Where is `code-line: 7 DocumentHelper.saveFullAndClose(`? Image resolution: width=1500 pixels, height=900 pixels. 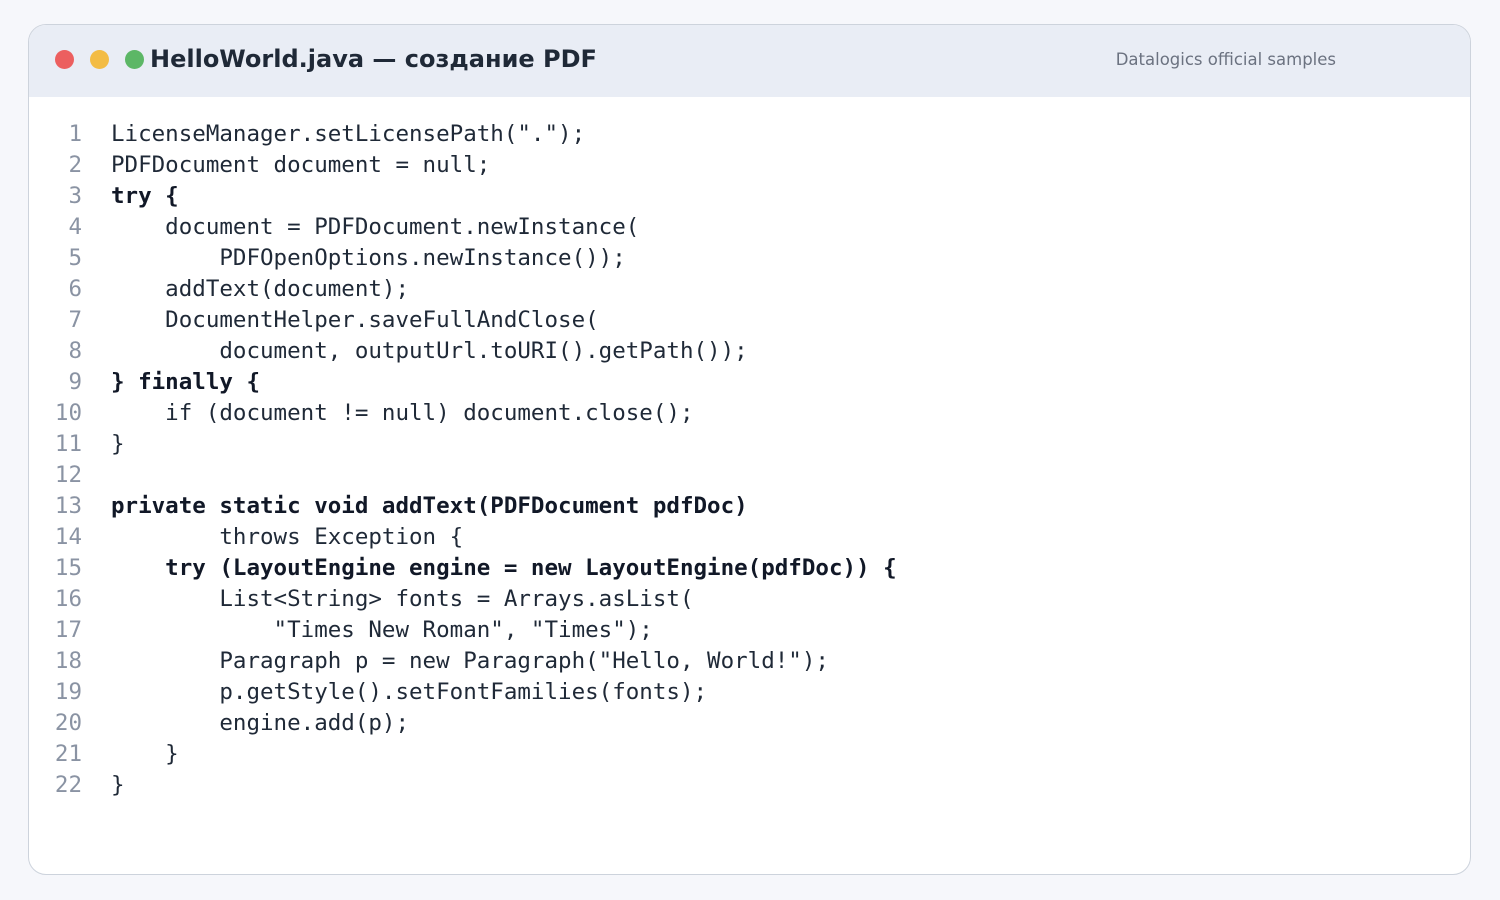 code-line: 7 DocumentHelper.saveFullAndClose( is located at coordinates (749, 320).